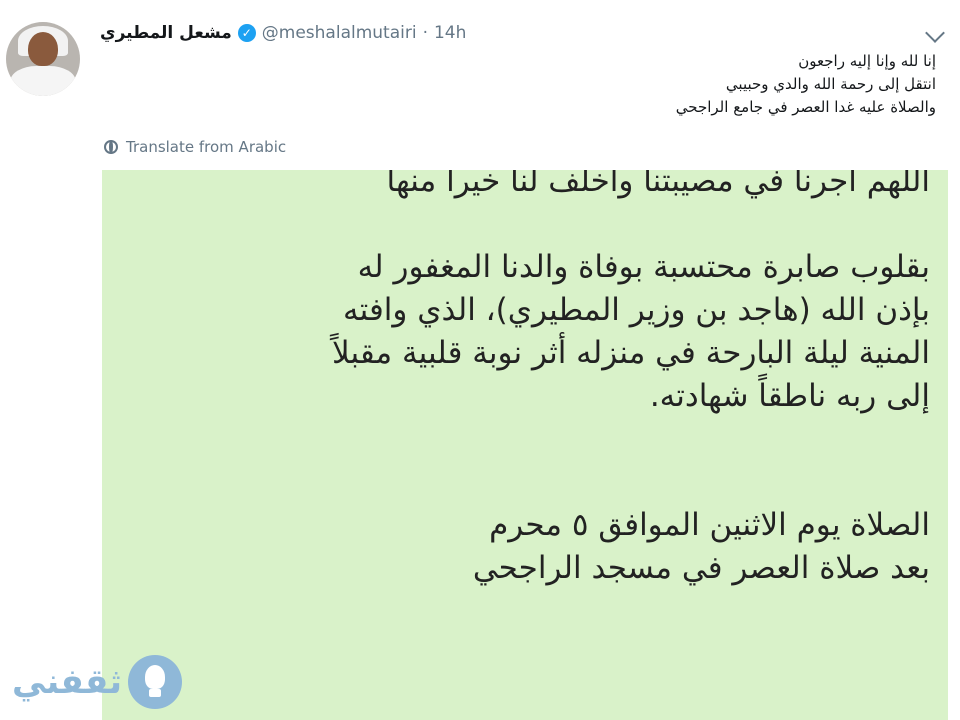 The width and height of the screenshot is (960, 720). I want to click on translate-label: Translate from Arabic, so click(206, 147).